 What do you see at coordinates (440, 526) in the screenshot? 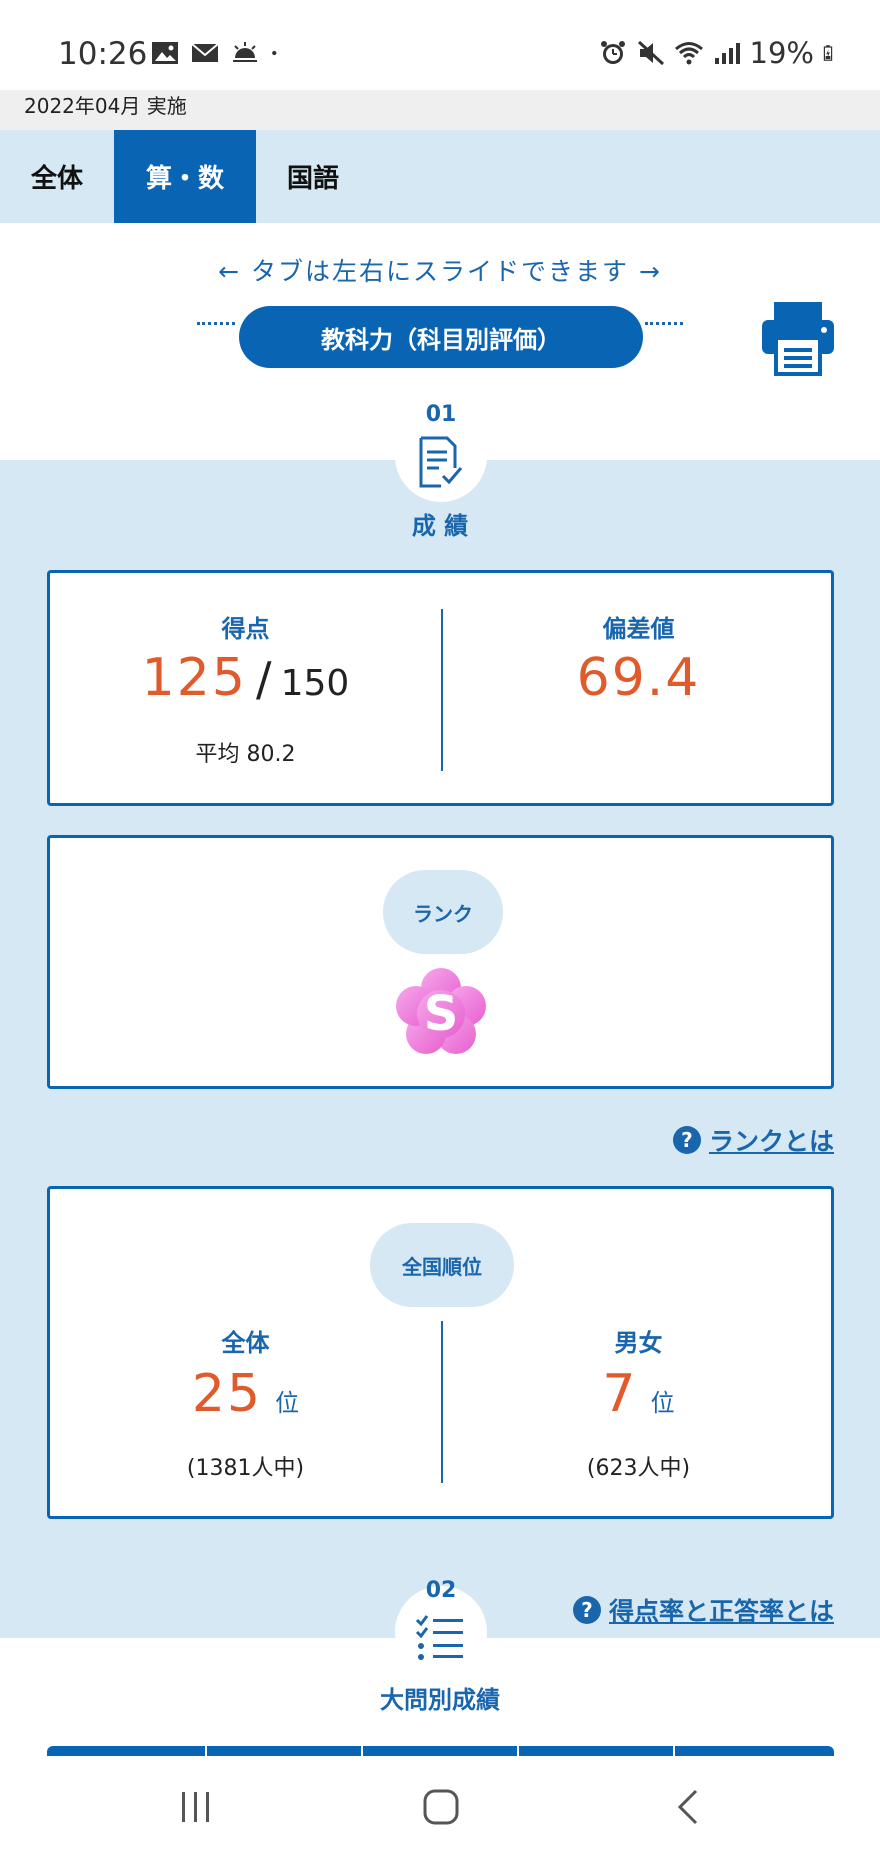
I see `section-01-label: 成 績` at bounding box center [440, 526].